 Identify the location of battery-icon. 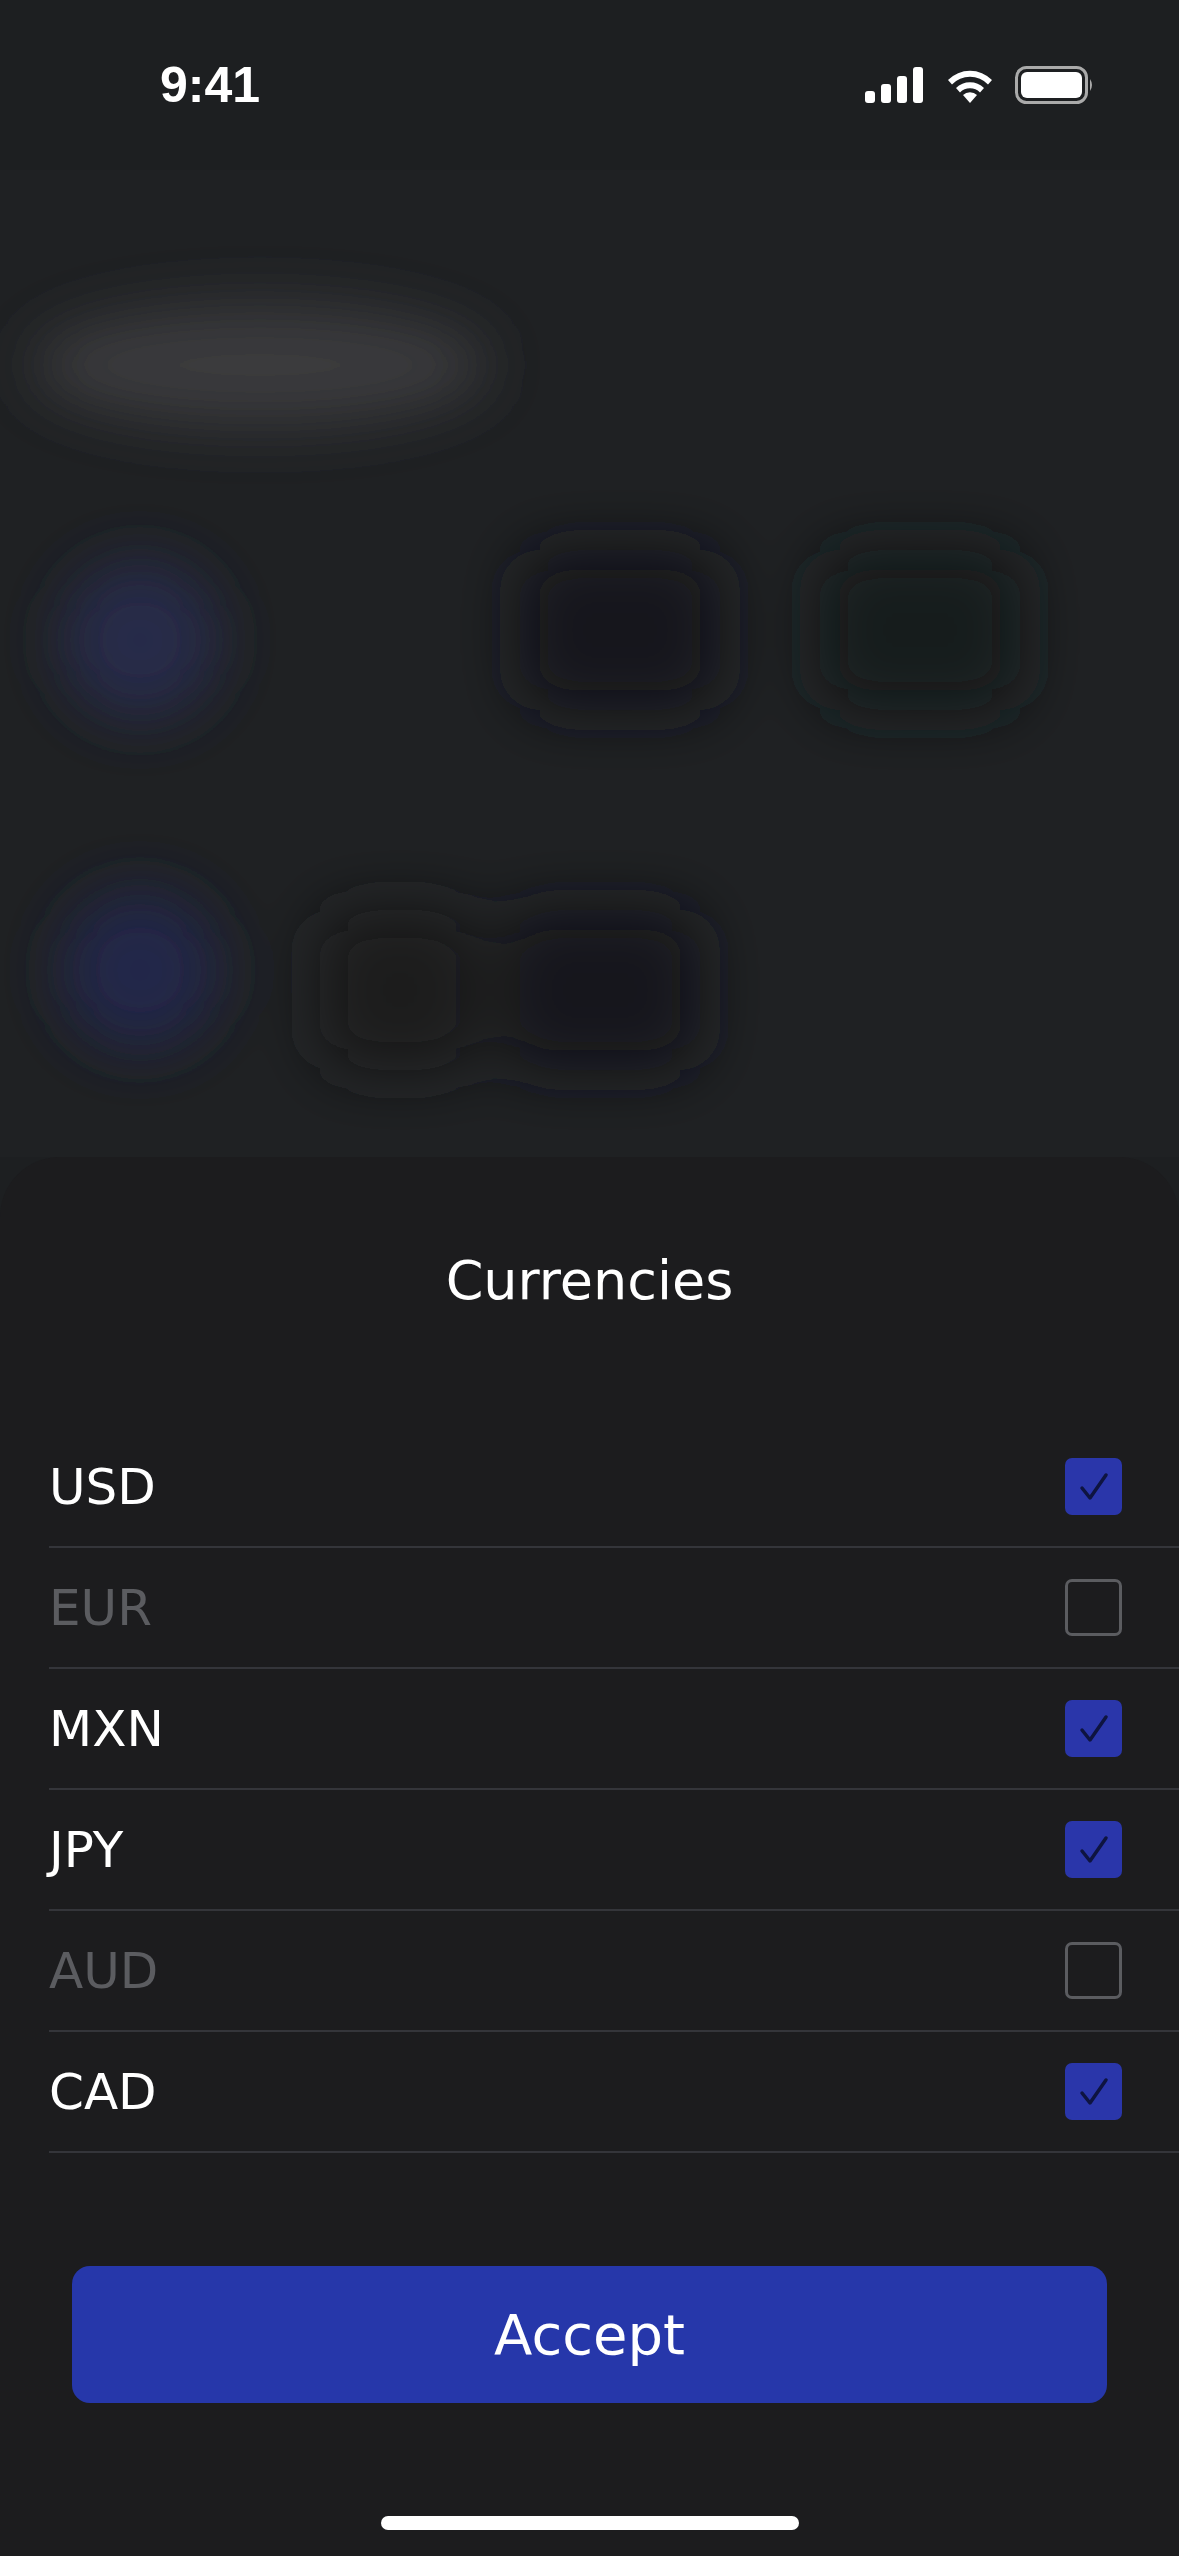
(1055, 85).